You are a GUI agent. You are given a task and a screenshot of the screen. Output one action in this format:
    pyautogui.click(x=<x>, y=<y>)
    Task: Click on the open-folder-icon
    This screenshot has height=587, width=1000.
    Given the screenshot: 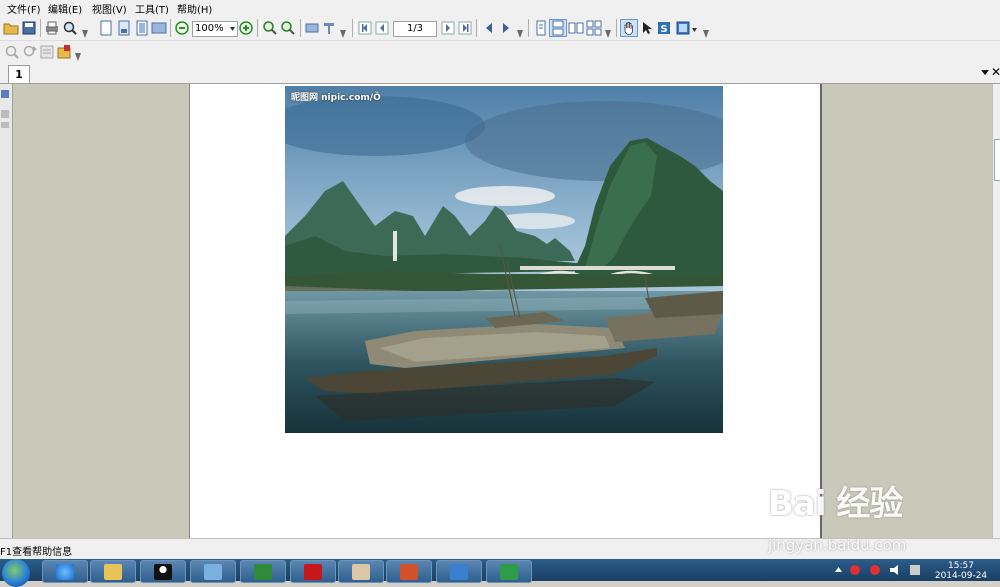 What is the action you would take?
    pyautogui.click(x=11, y=28)
    